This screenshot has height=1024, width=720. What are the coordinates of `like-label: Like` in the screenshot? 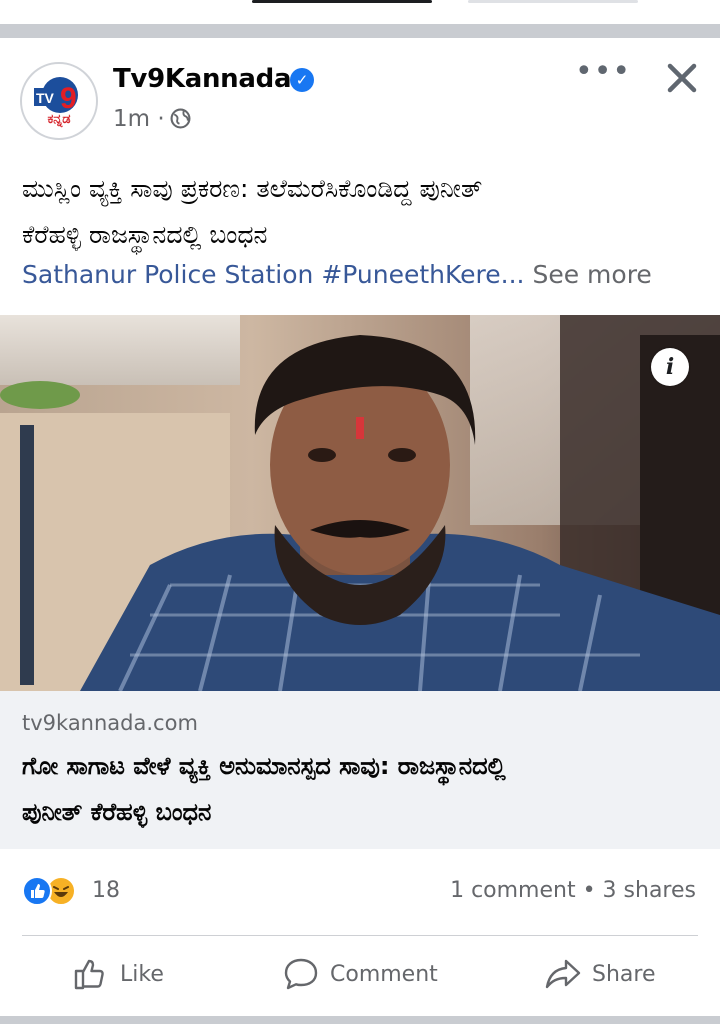 It's located at (142, 974).